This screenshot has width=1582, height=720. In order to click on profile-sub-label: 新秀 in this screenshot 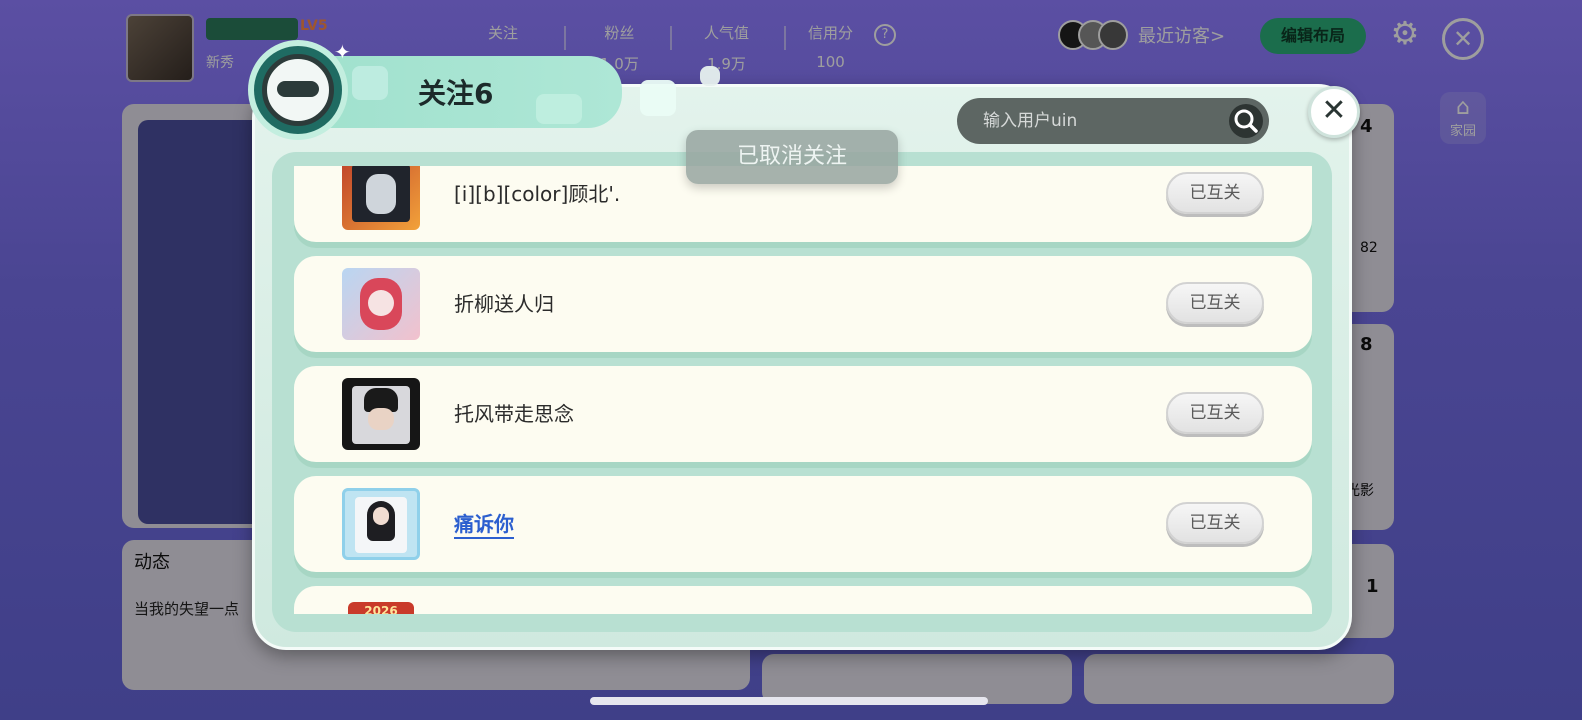, I will do `click(220, 63)`.